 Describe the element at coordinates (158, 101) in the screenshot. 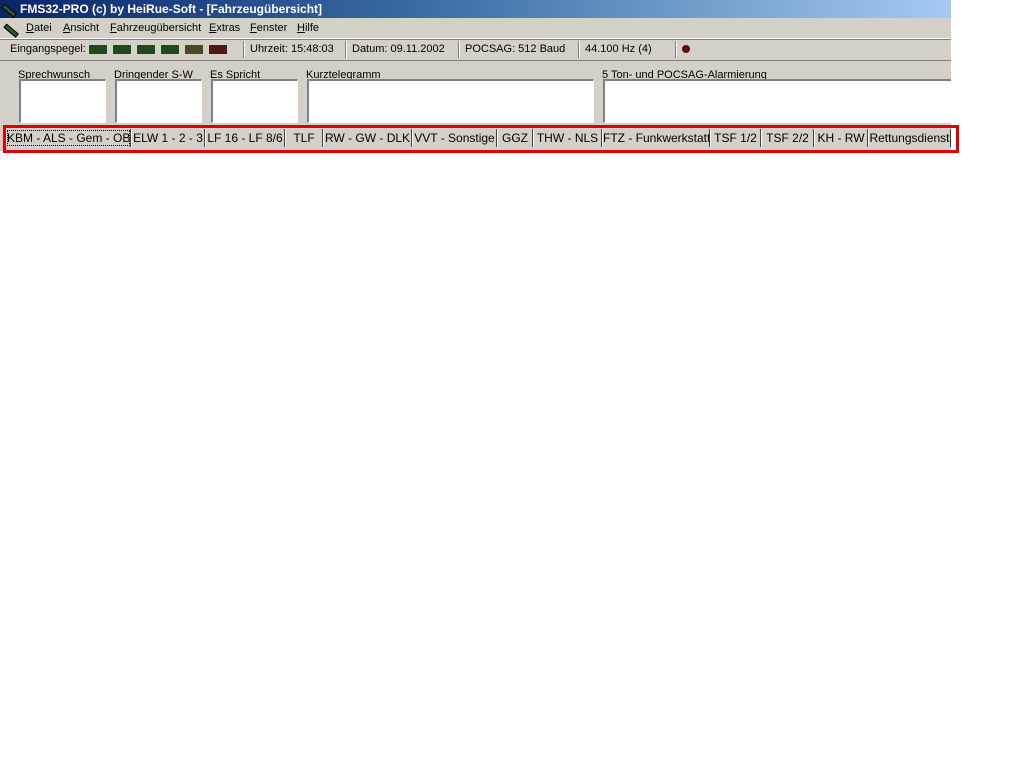

I see `dringender-sw-box` at that location.